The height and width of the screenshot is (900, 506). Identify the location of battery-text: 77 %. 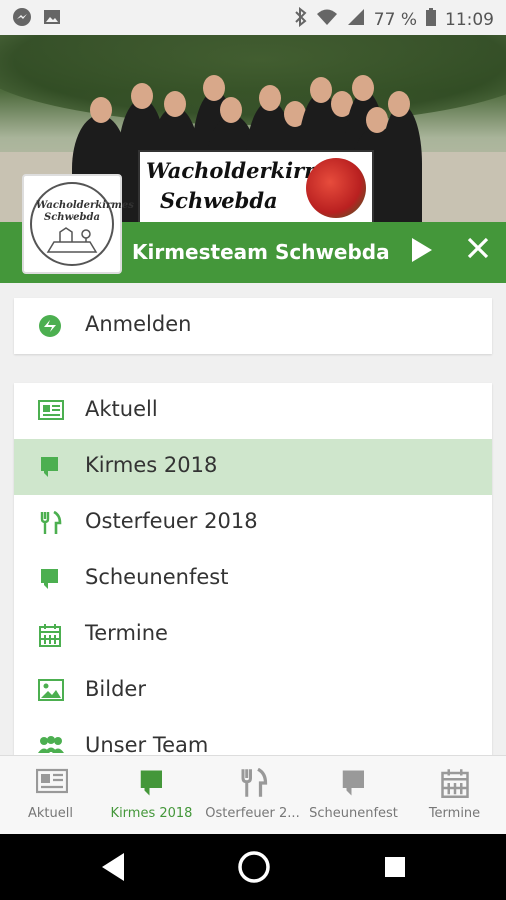
(395, 19).